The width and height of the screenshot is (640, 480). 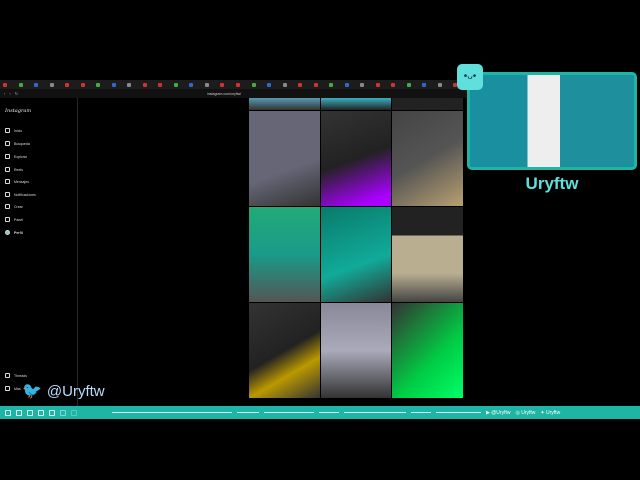 I want to click on sidebar-item-búsqueda: Búsqueda, so click(x=17, y=143).